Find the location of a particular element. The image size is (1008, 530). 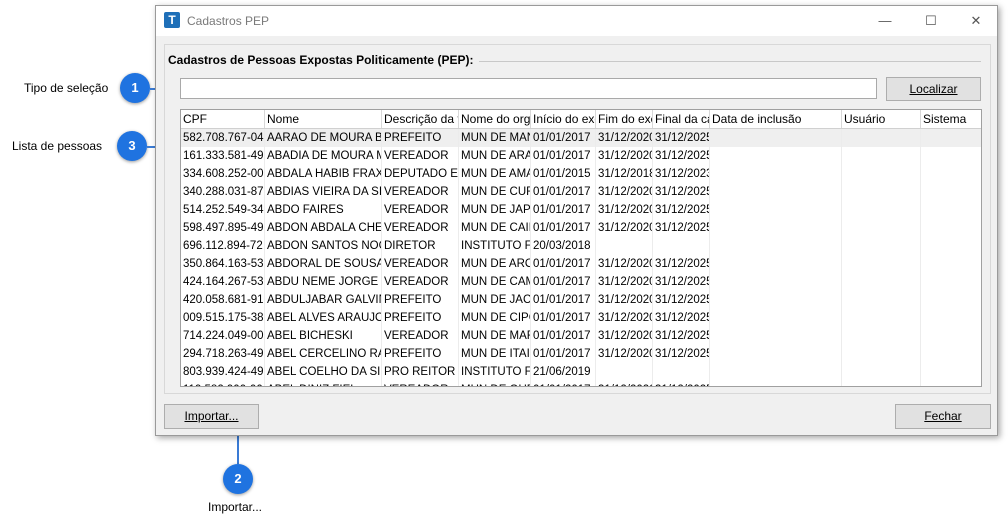

table-cell: ABDULJABAR GALVIN M is located at coordinates (323, 300).